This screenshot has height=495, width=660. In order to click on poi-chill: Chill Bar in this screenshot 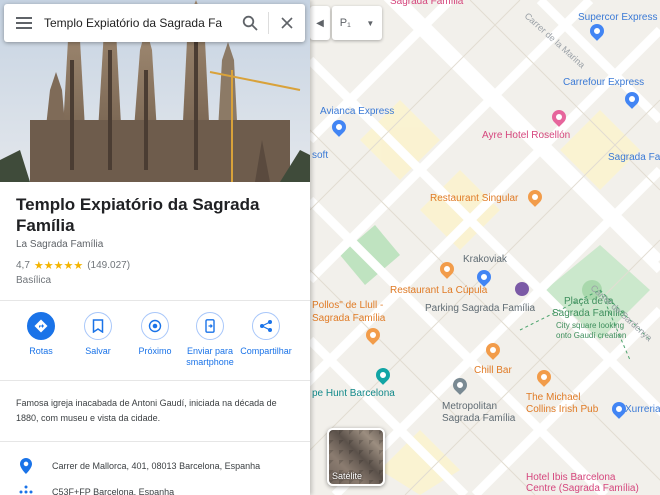, I will do `click(493, 371)`.